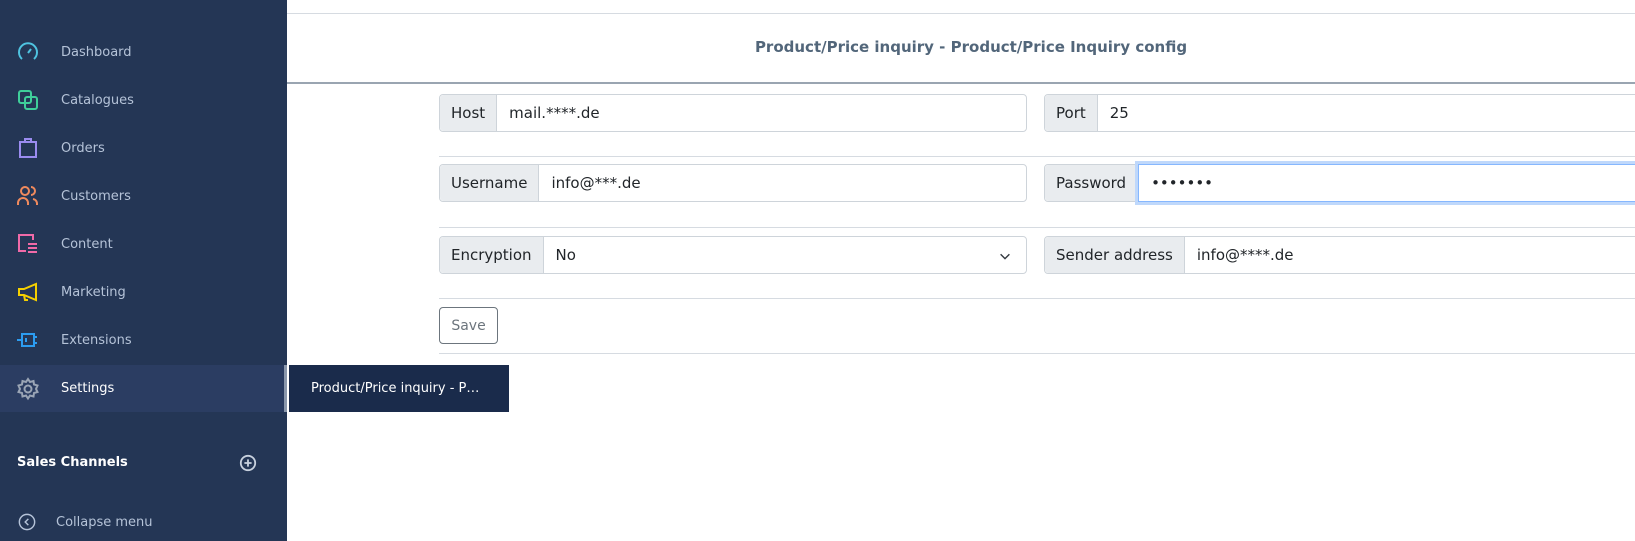 Image resolution: width=1635 pixels, height=541 pixels. I want to click on sidebar-item-label: Content, so click(87, 244).